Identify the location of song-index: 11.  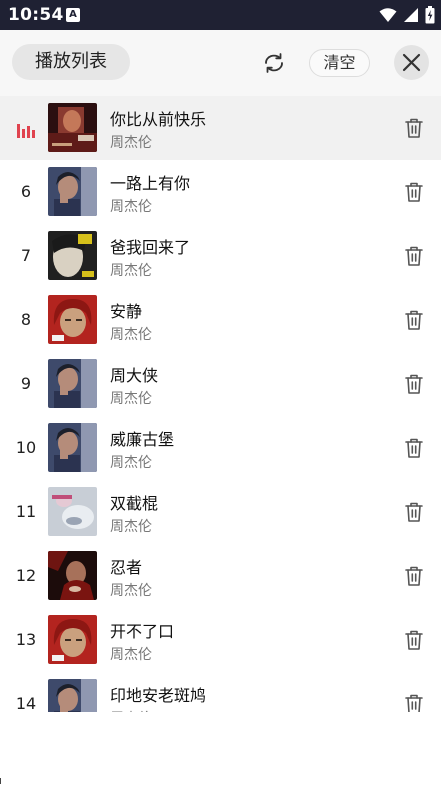
(26, 511).